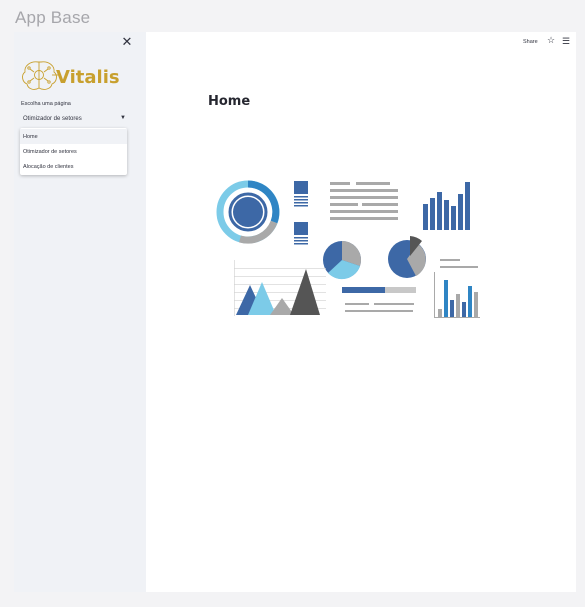  Describe the element at coordinates (48, 167) in the screenshot. I see `dropdown-option-label: Alocação de clientes` at that location.